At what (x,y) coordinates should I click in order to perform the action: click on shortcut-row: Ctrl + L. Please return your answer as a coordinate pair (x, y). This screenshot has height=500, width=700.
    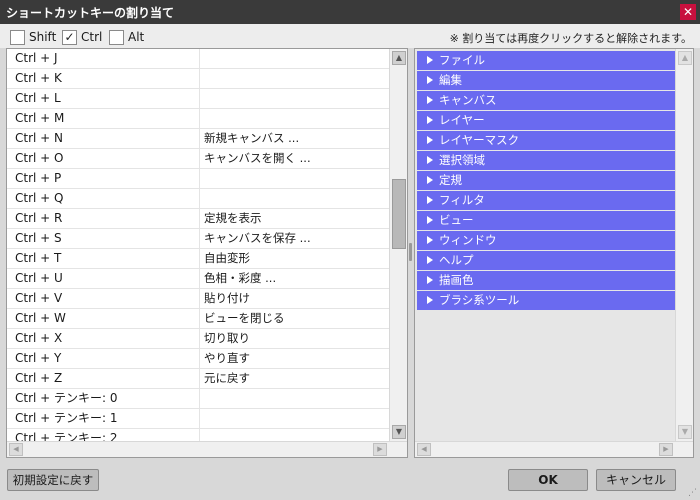
    Looking at the image, I should click on (198, 99).